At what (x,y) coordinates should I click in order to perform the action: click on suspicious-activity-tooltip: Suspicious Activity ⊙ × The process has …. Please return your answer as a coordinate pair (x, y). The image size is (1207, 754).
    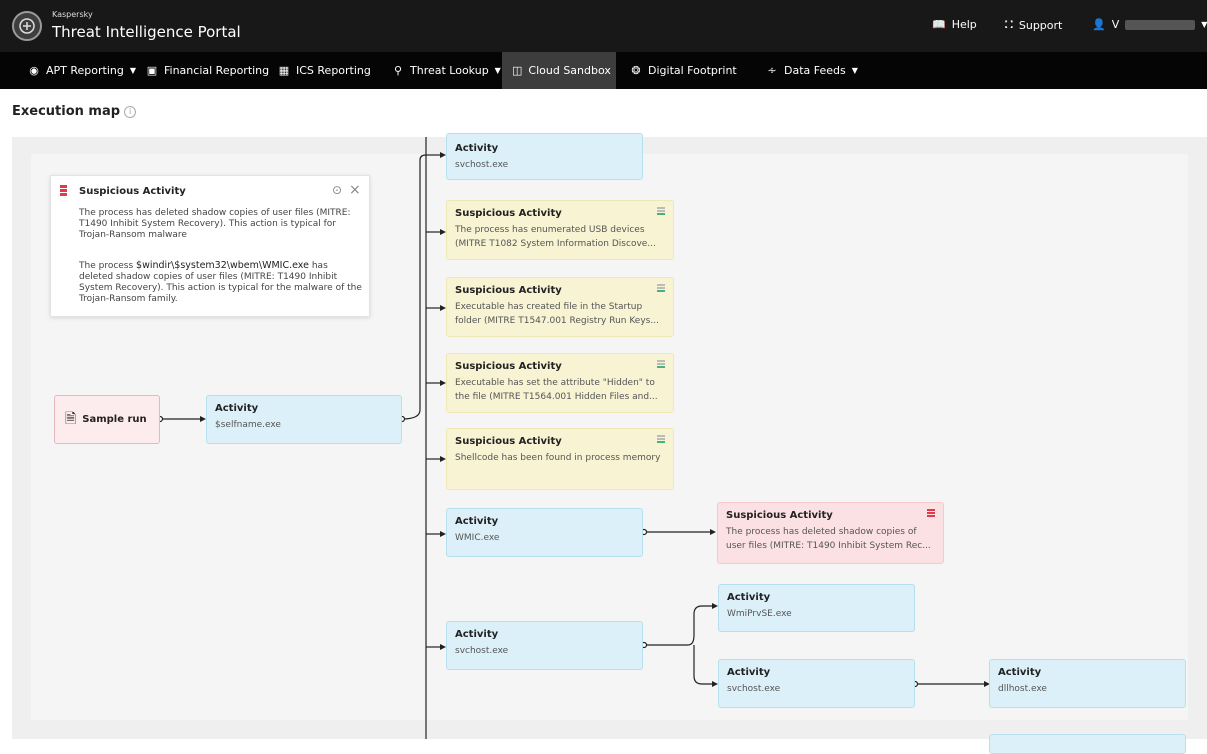
    Looking at the image, I should click on (210, 246).